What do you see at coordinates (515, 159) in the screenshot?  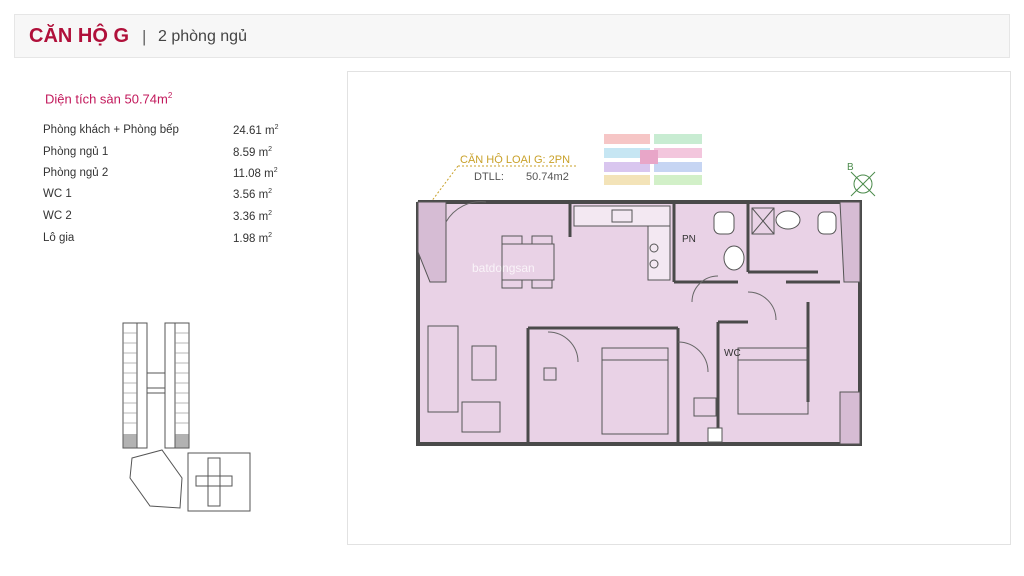 I see `plan-unit-label: CĂN HỘ LOẠI G: 2PN` at bounding box center [515, 159].